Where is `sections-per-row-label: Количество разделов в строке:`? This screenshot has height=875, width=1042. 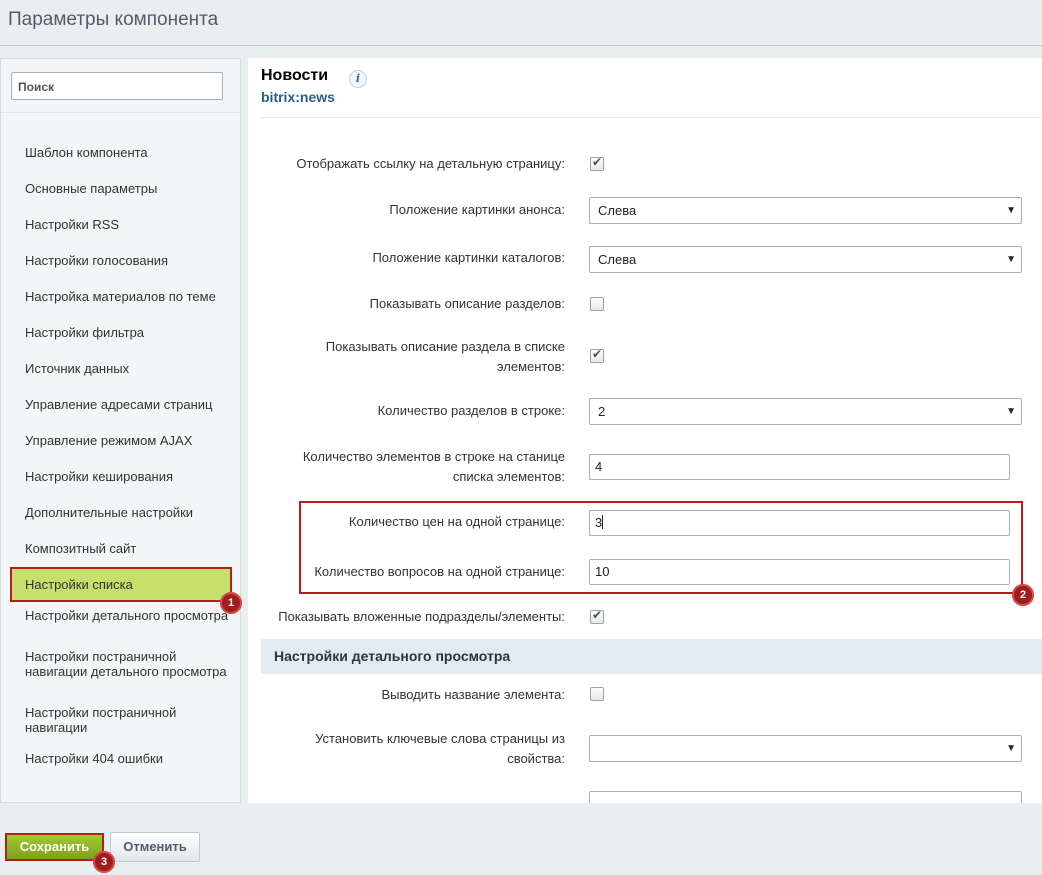
sections-per-row-label: Количество разделов в строке: is located at coordinates (471, 410).